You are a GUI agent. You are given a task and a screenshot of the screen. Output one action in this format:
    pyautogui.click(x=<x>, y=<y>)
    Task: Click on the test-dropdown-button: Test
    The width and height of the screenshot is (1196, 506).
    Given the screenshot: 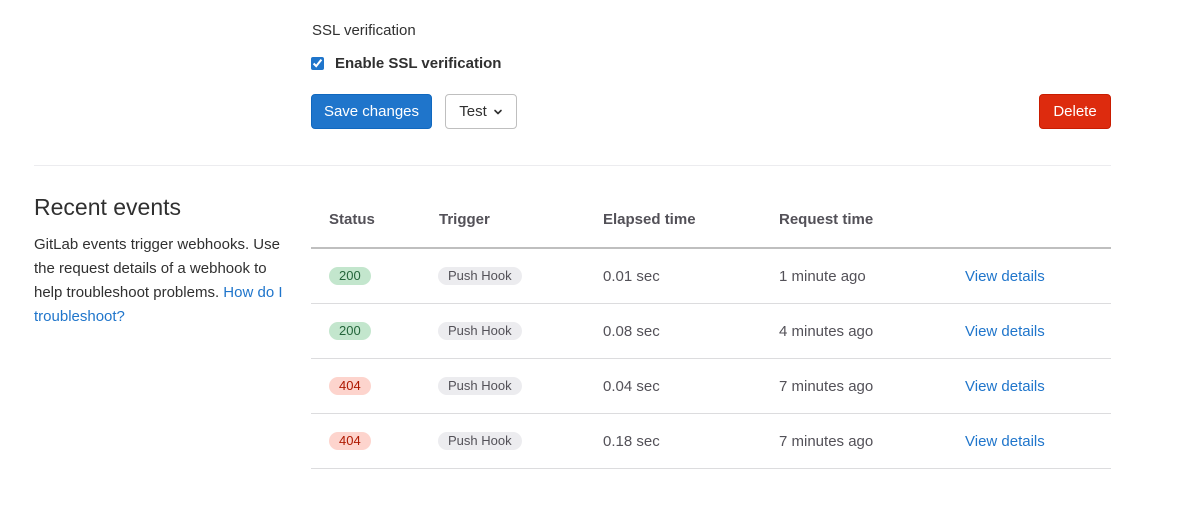 What is the action you would take?
    pyautogui.click(x=481, y=111)
    